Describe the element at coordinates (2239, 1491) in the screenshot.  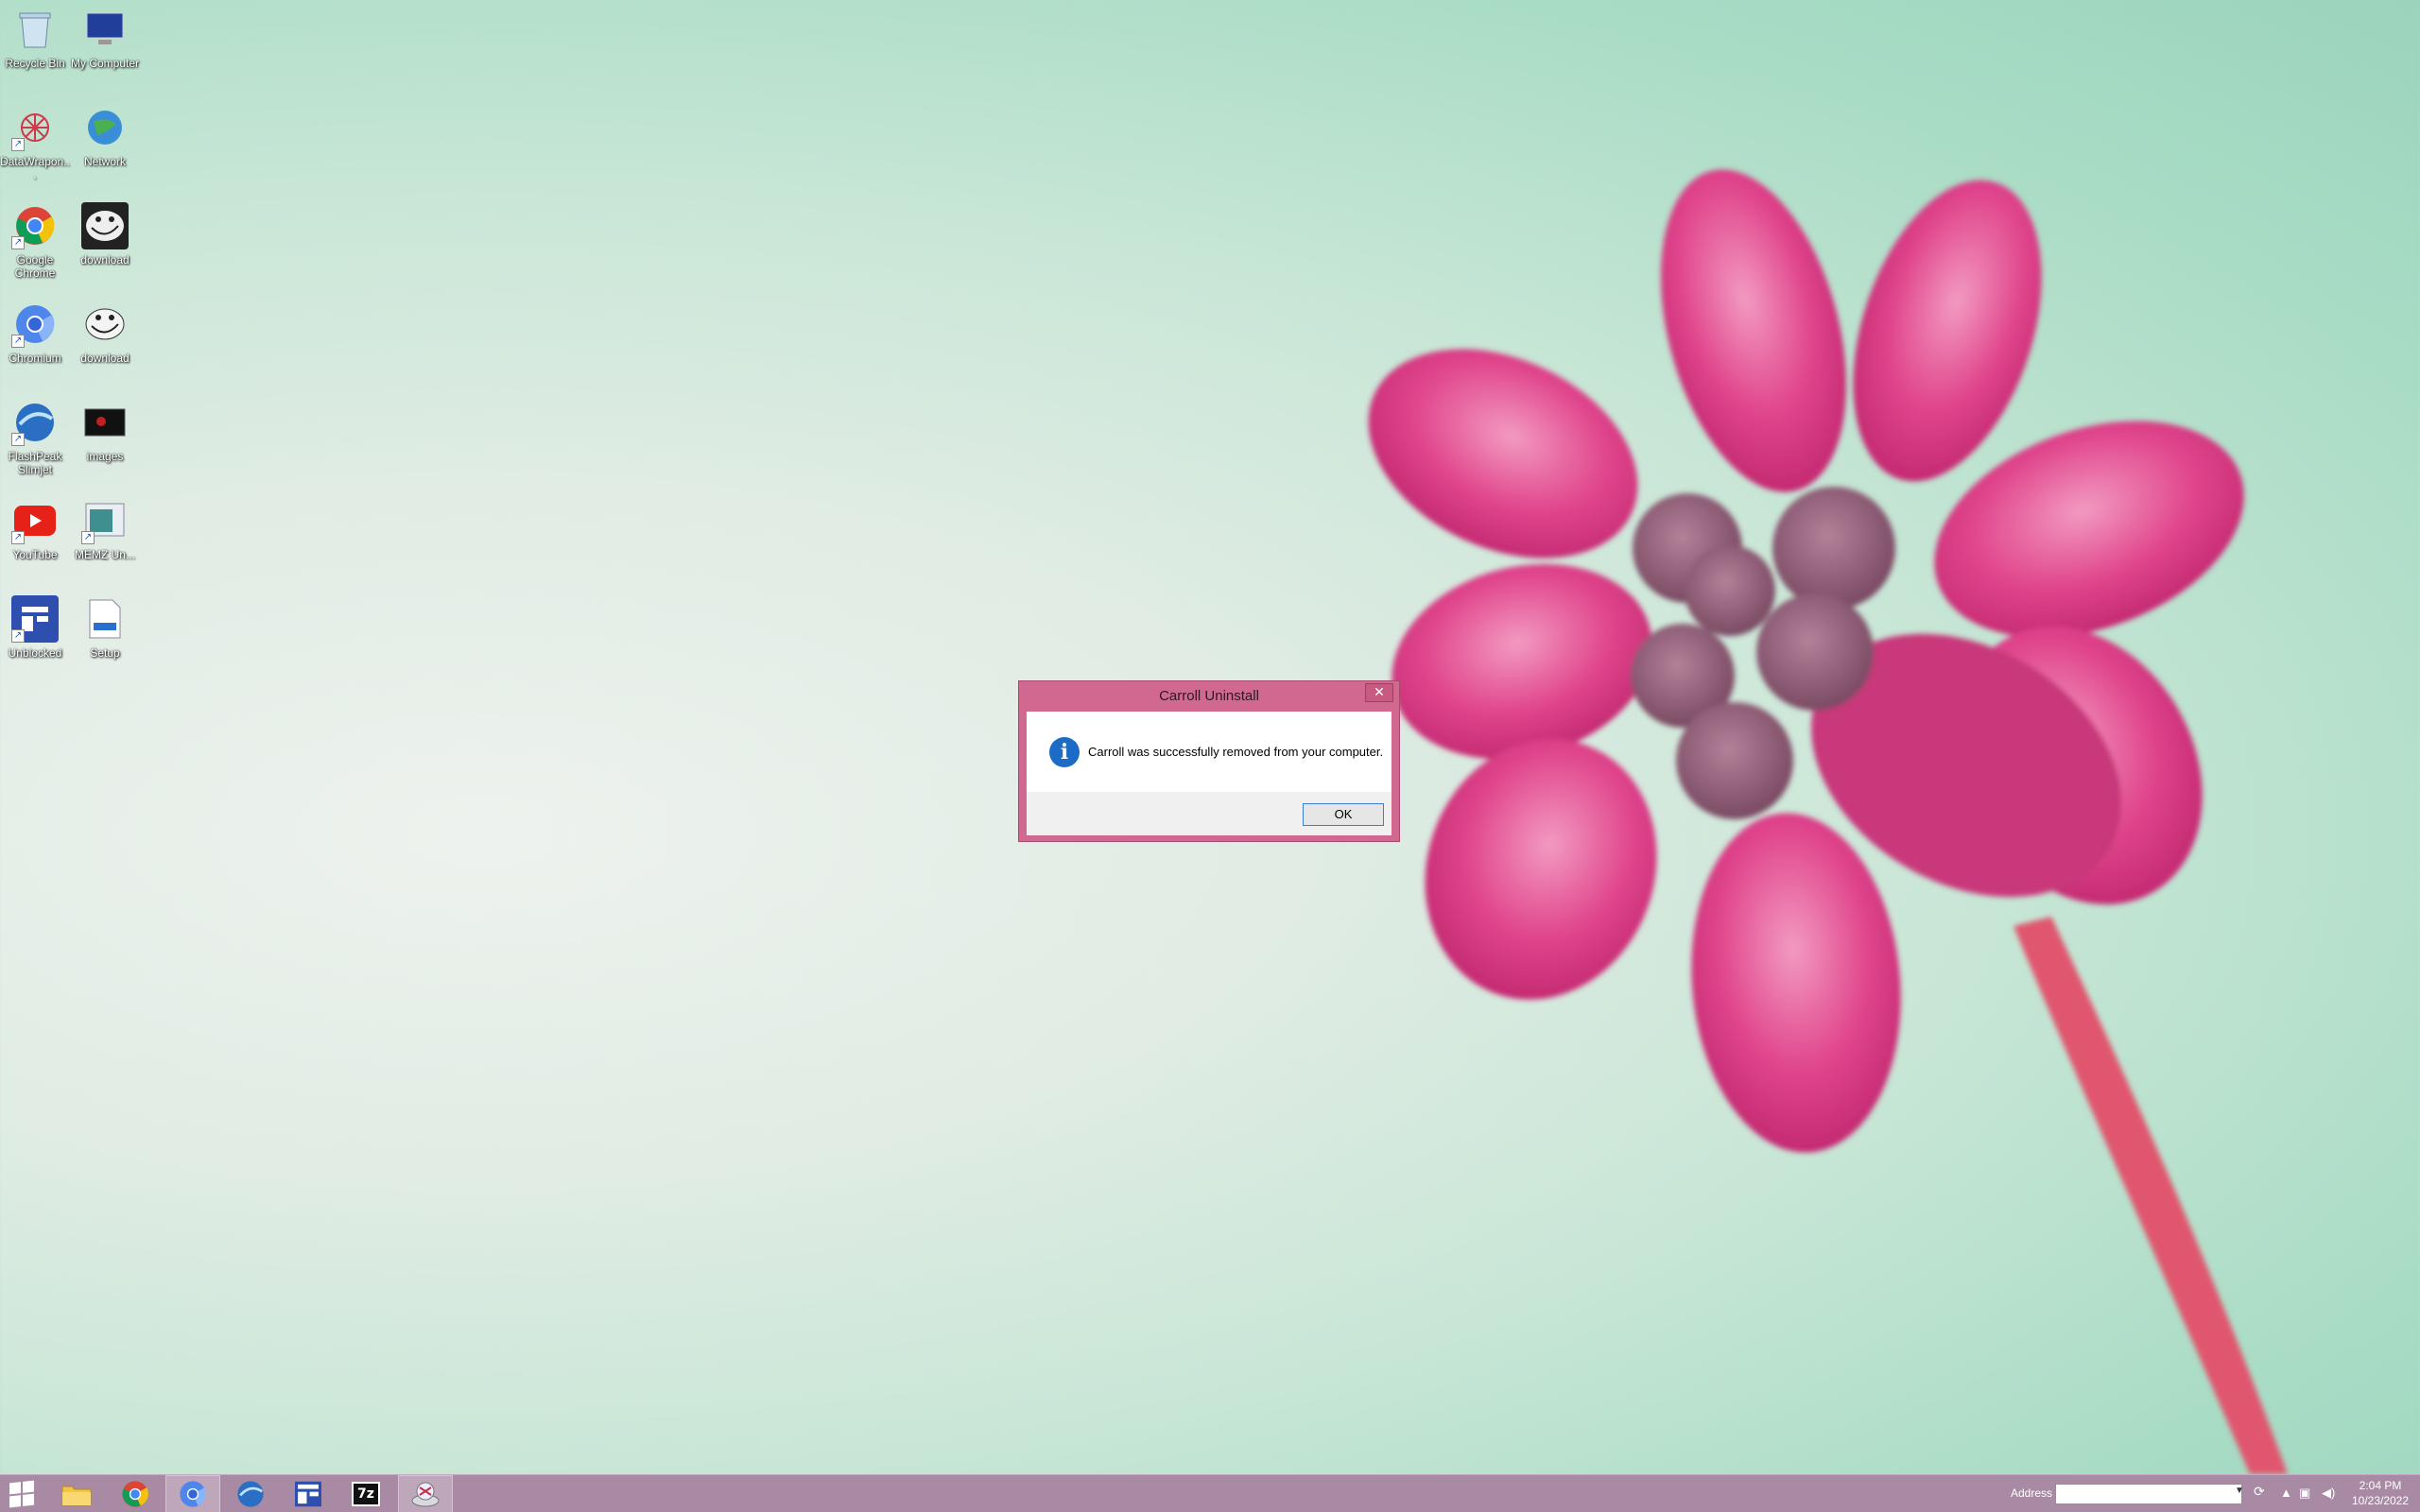
I see `chevron-down-icon: ▼` at that location.